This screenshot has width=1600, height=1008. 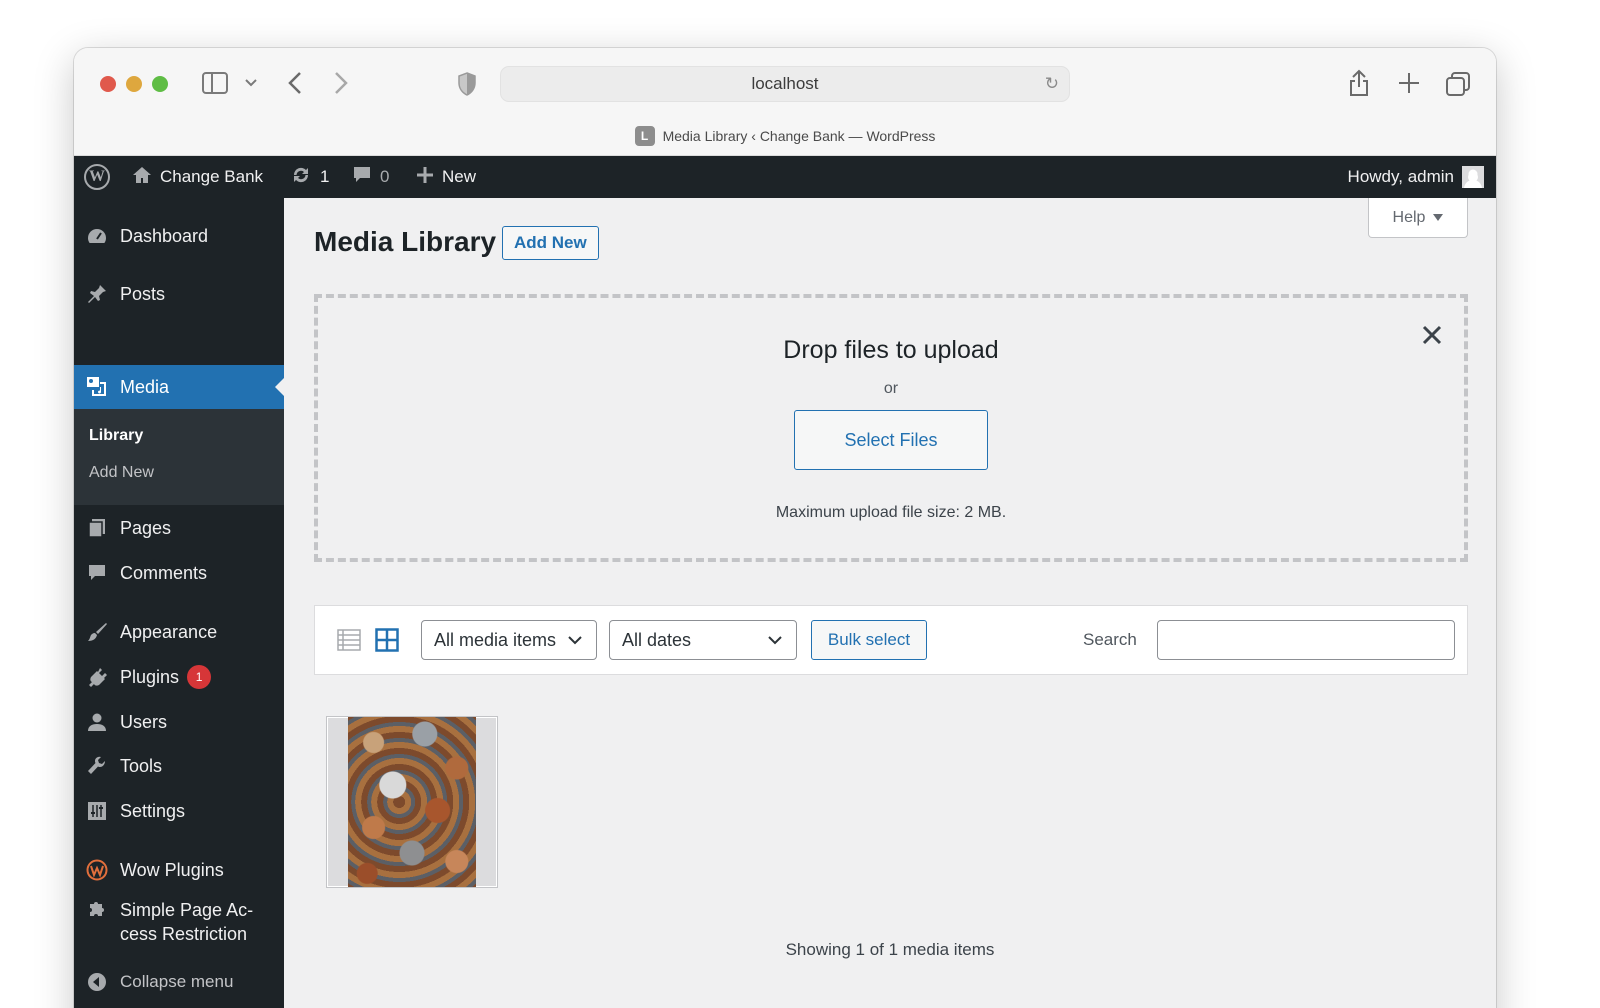 I want to click on new-tab-icon, so click(x=1409, y=83).